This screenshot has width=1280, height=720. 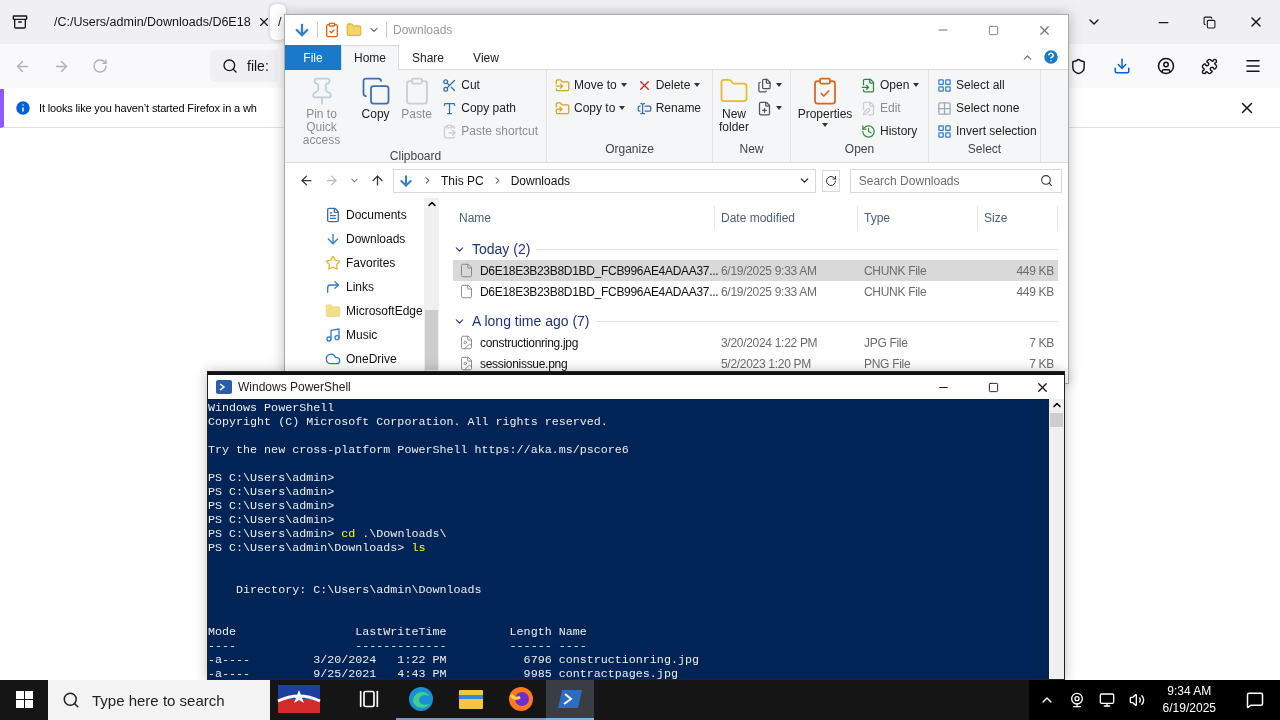 I want to click on ribbon-button: Delete, so click(x=669, y=85).